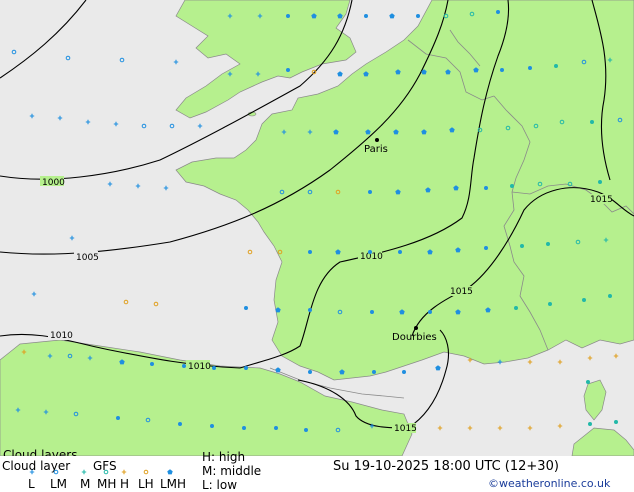 This screenshot has height=492, width=634. I want to click on legend-code-lm: LM, so click(59, 484).